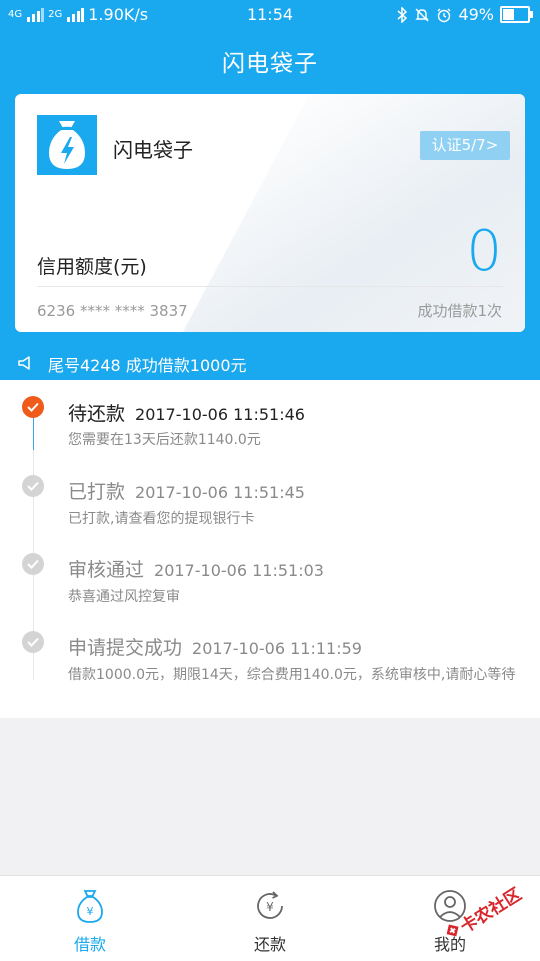 The image size is (540, 961). What do you see at coordinates (106, 570) in the screenshot?
I see `timeline-status: 审核通过` at bounding box center [106, 570].